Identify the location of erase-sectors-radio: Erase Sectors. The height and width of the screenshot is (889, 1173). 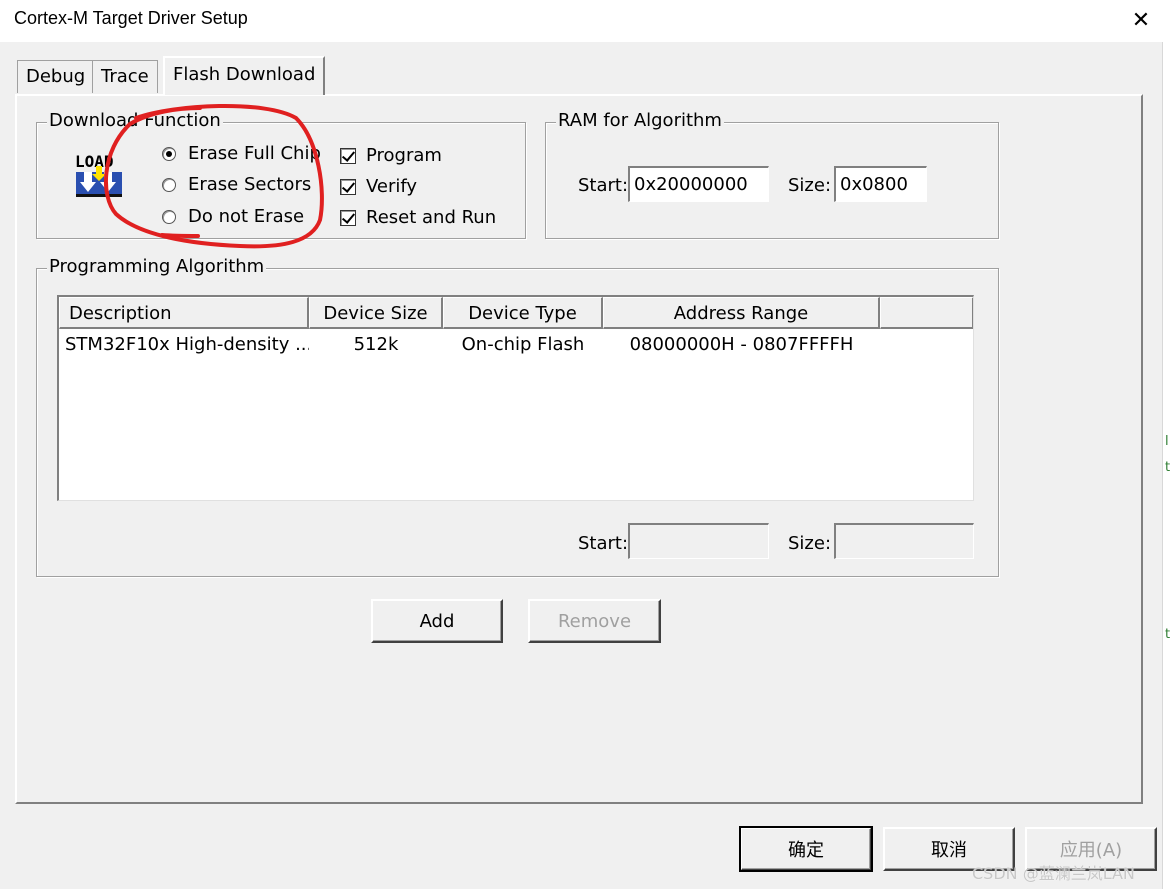
(236, 184).